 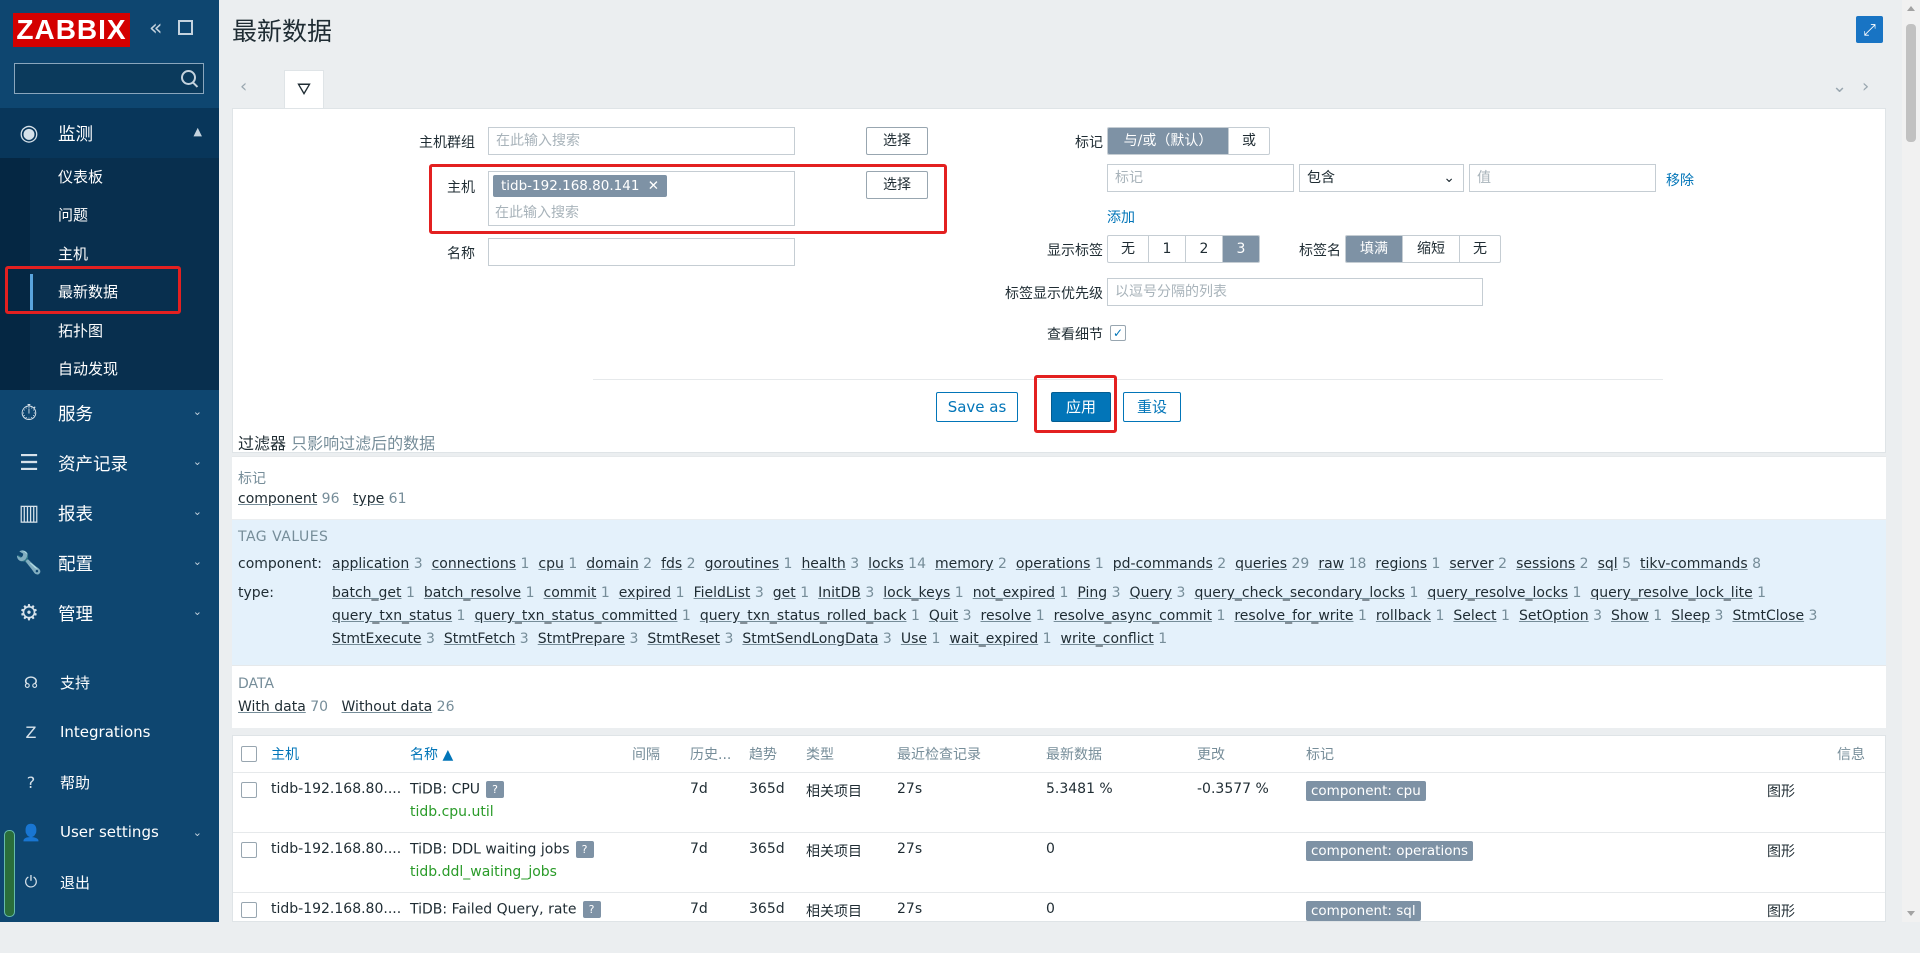 What do you see at coordinates (109, 413) in the screenshot?
I see `nav-services: ⏱ 服务 ⌄` at bounding box center [109, 413].